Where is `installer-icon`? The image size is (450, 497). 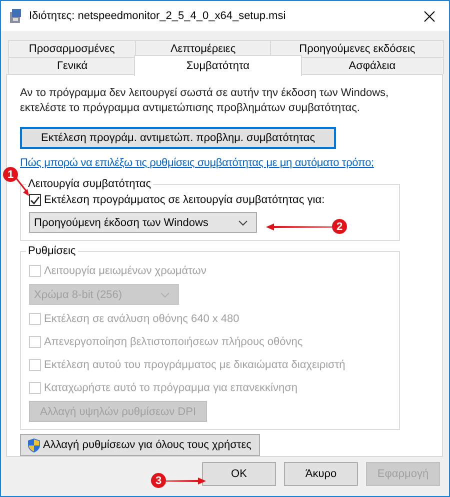
installer-icon is located at coordinates (15, 16).